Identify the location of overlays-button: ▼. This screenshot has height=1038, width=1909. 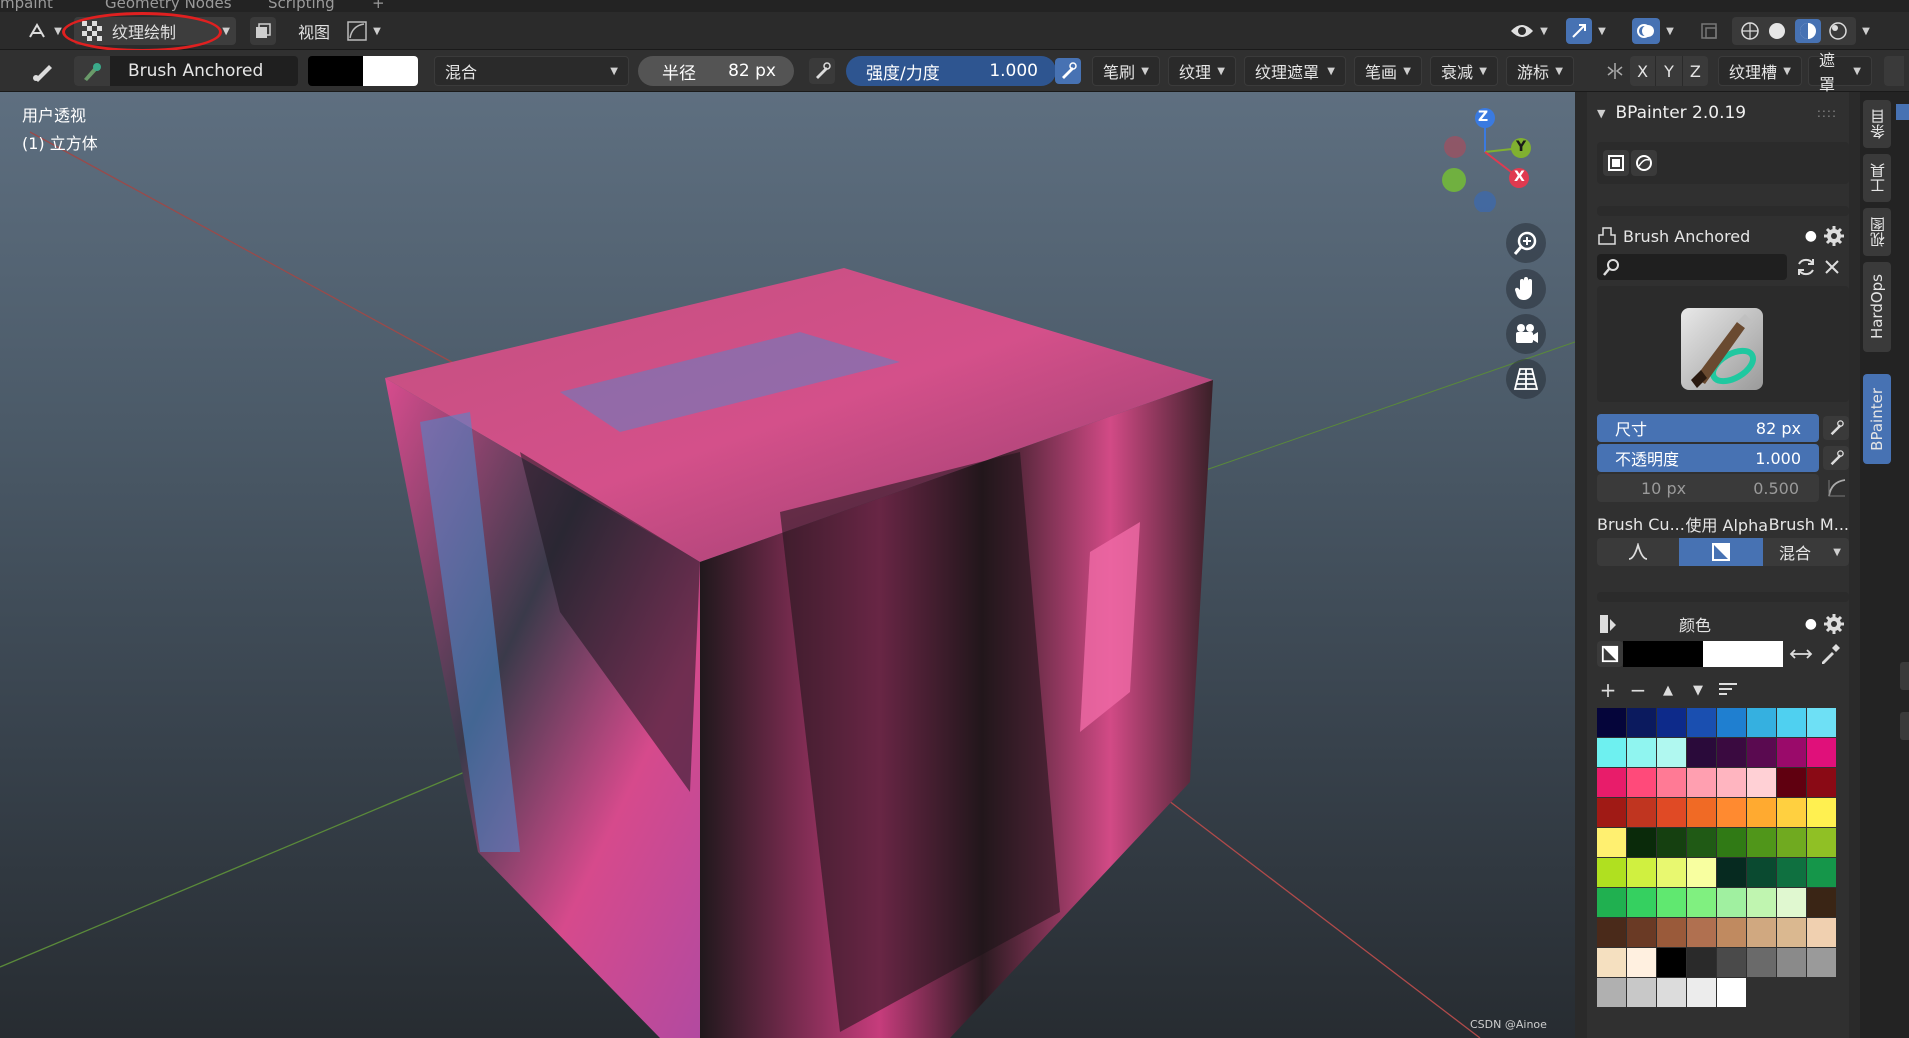
(1653, 31).